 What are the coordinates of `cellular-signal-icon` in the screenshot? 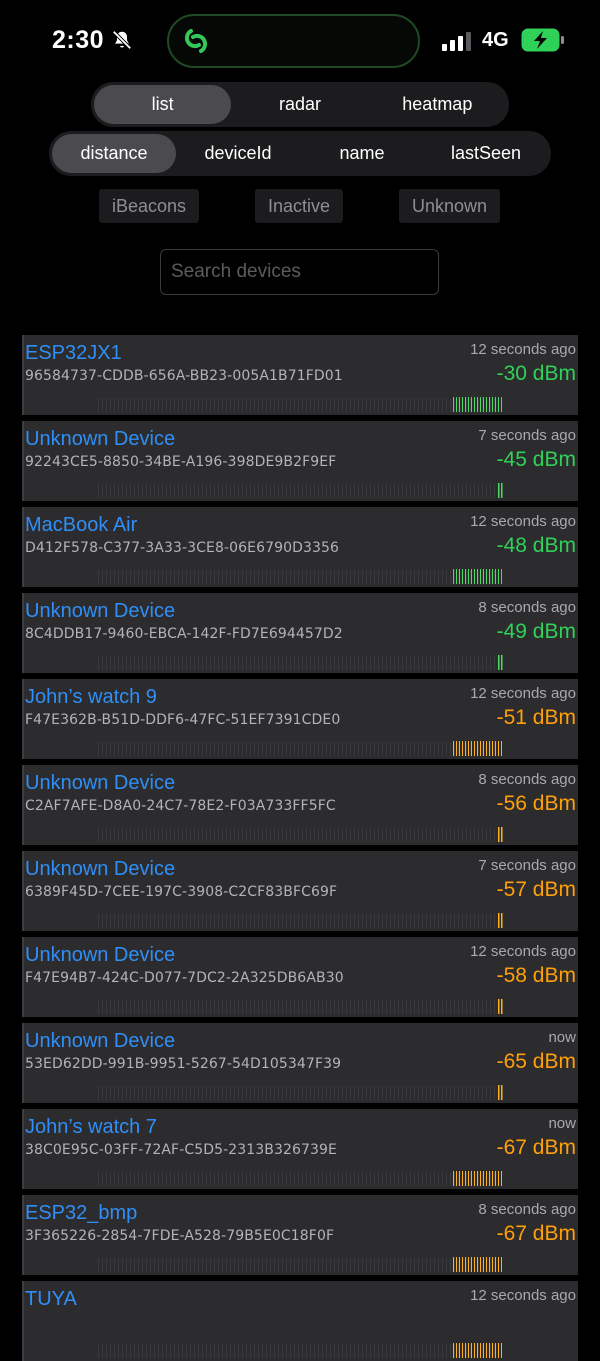 It's located at (456, 41).